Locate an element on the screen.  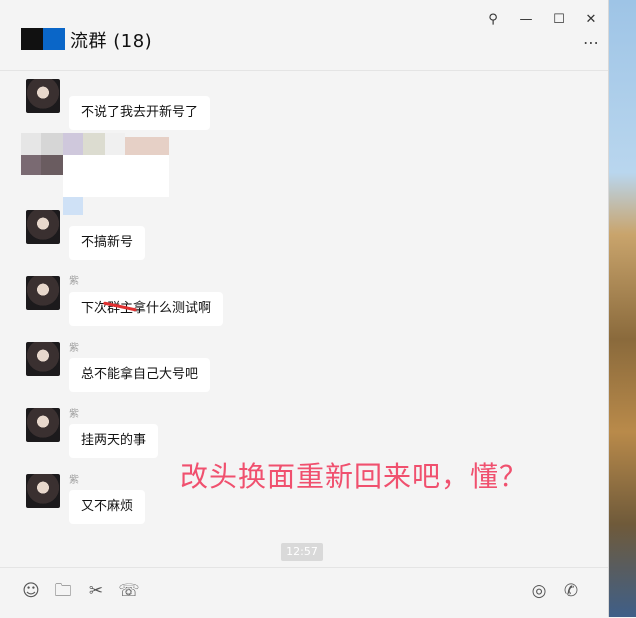
pin-icon: ⚲ is located at coordinates (493, 20).